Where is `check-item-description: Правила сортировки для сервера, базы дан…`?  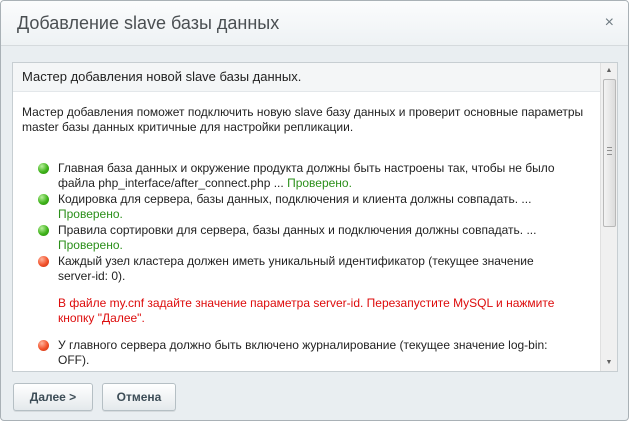
check-item-description: Правила сортировки для сервера, базы дан… is located at coordinates (297, 230).